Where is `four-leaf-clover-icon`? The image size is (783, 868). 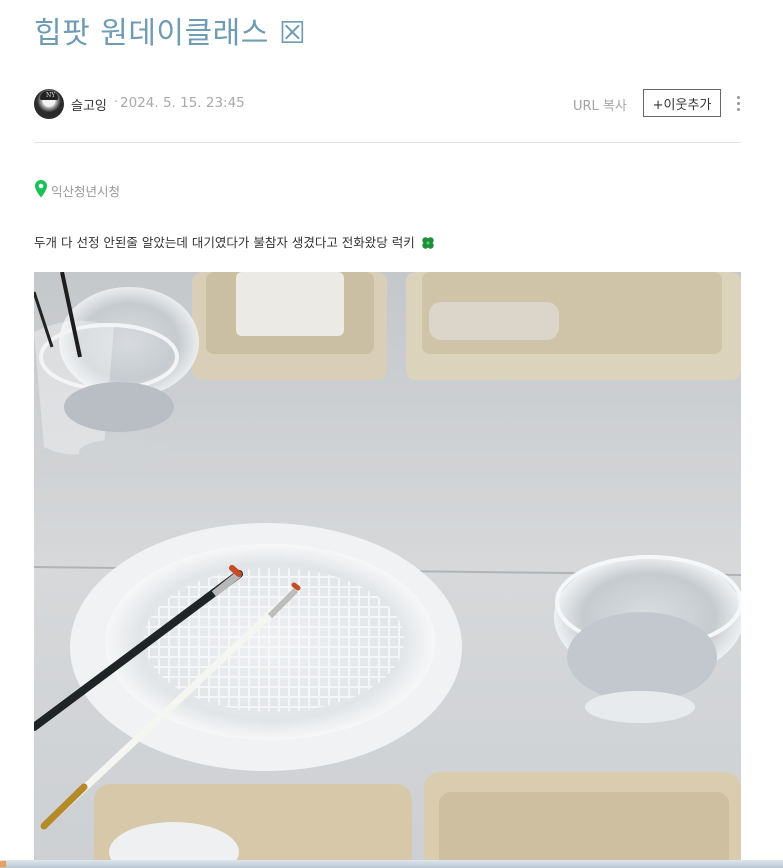 four-leaf-clover-icon is located at coordinates (428, 243).